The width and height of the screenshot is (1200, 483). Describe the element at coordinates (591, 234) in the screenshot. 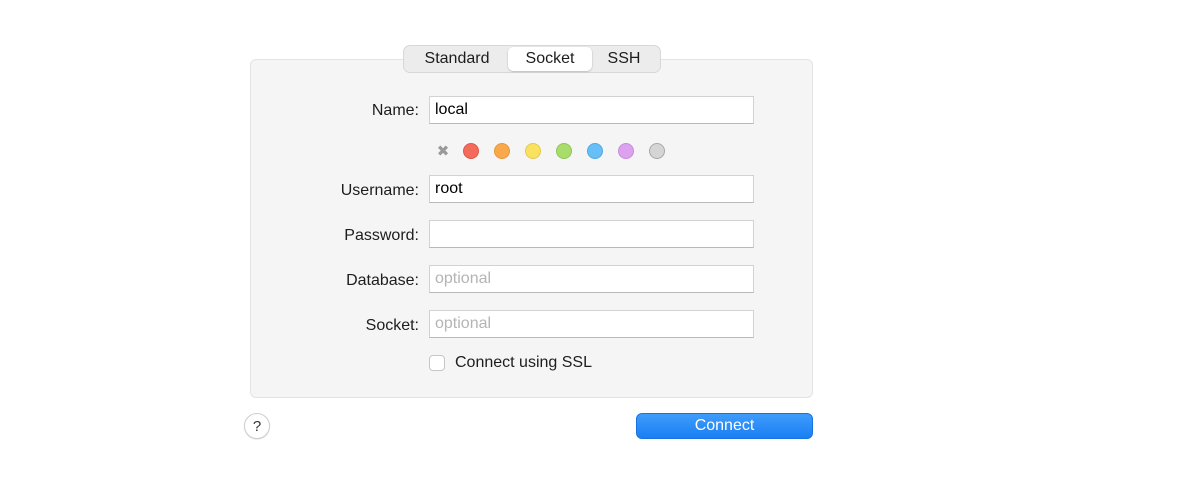

I see `password-field` at that location.